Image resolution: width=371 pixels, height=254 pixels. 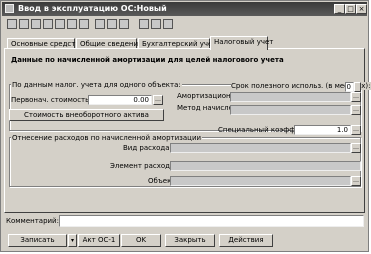 I want to click on amort-method-field, so click(x=290, y=110).